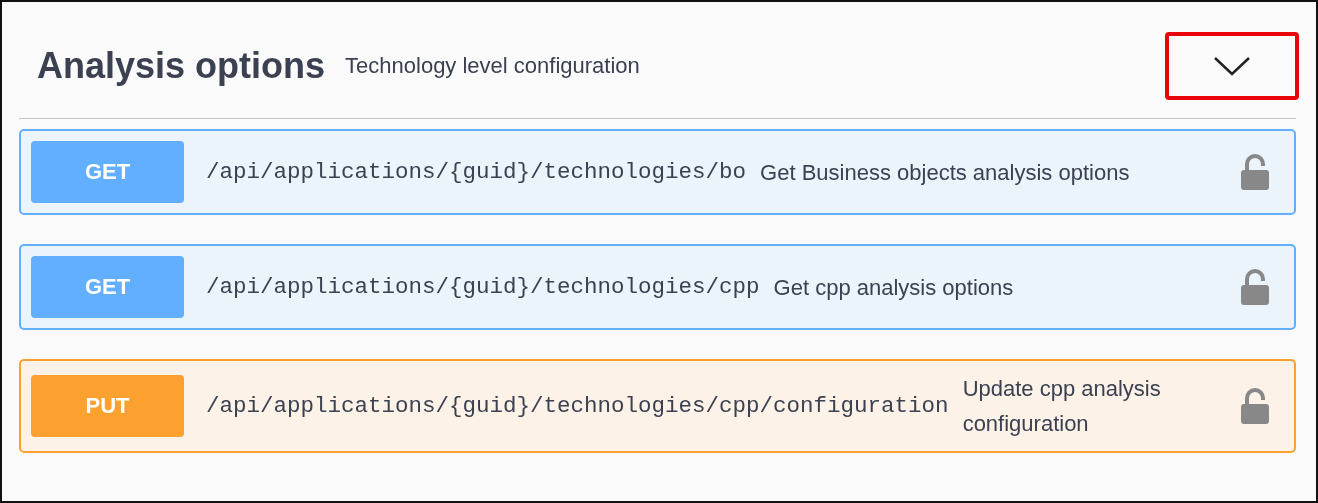 This screenshot has width=1318, height=503. Describe the element at coordinates (945, 172) in the screenshot. I see `endpoint-summary: Get Business objects analysis options` at that location.